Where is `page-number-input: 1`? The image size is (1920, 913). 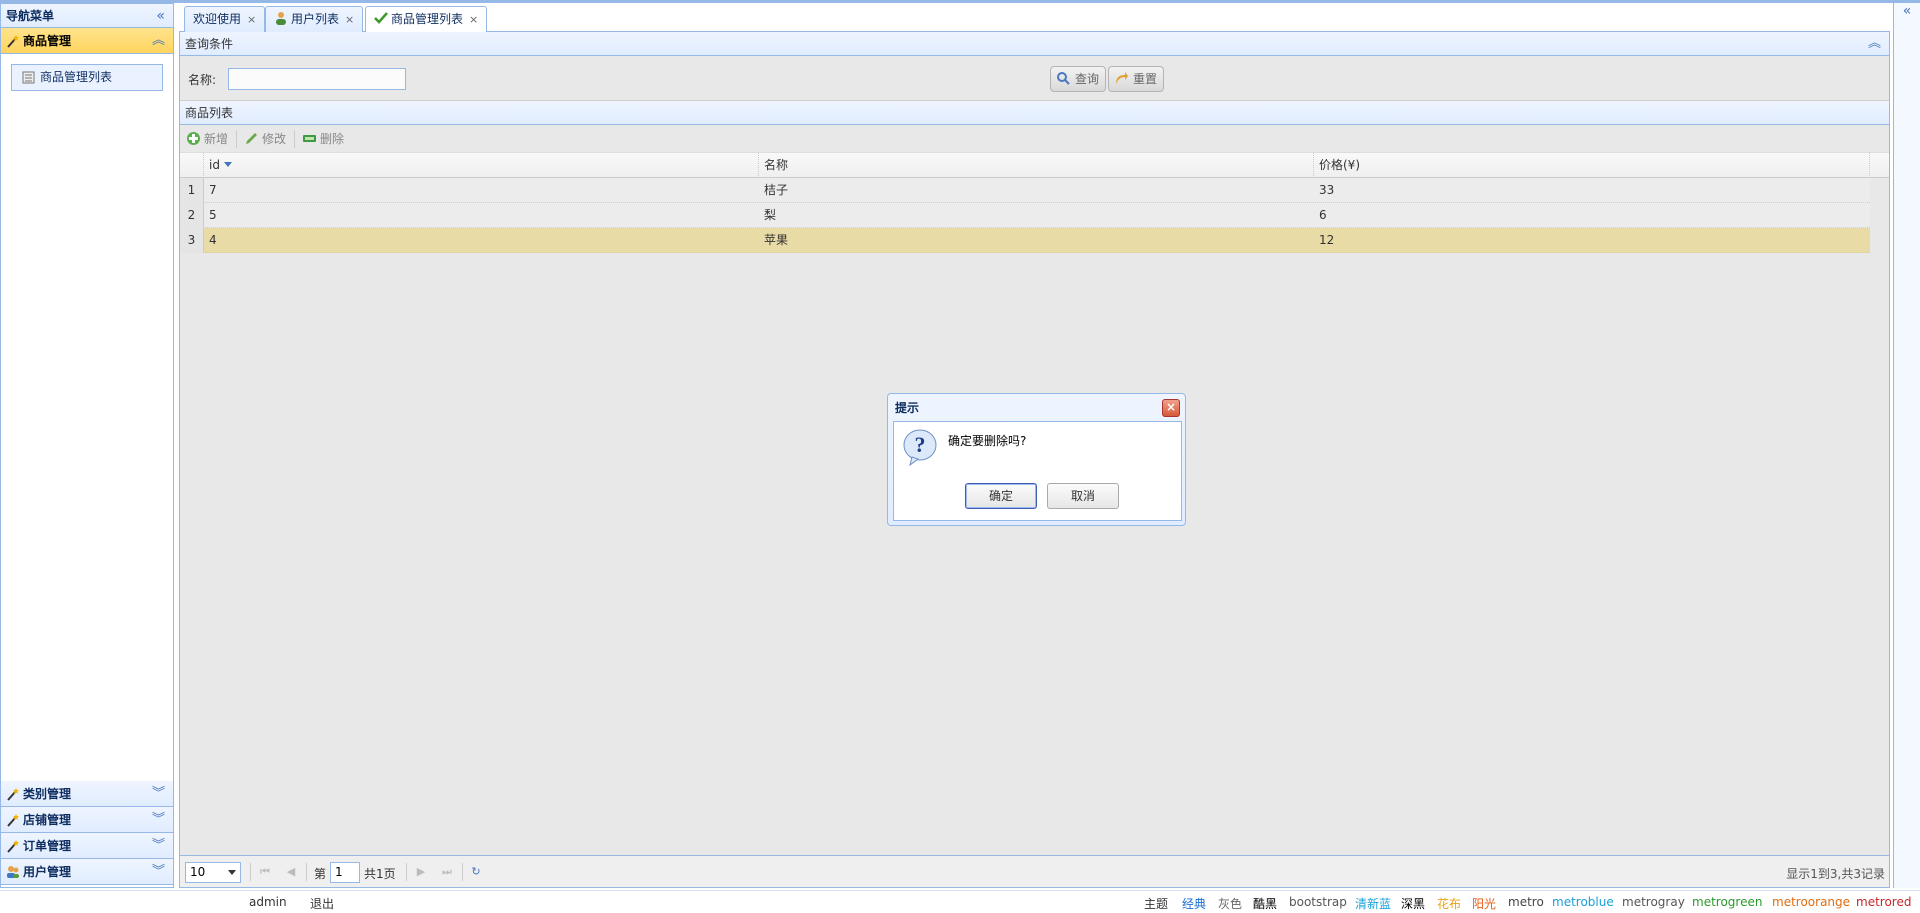
page-number-input: 1 is located at coordinates (345, 872).